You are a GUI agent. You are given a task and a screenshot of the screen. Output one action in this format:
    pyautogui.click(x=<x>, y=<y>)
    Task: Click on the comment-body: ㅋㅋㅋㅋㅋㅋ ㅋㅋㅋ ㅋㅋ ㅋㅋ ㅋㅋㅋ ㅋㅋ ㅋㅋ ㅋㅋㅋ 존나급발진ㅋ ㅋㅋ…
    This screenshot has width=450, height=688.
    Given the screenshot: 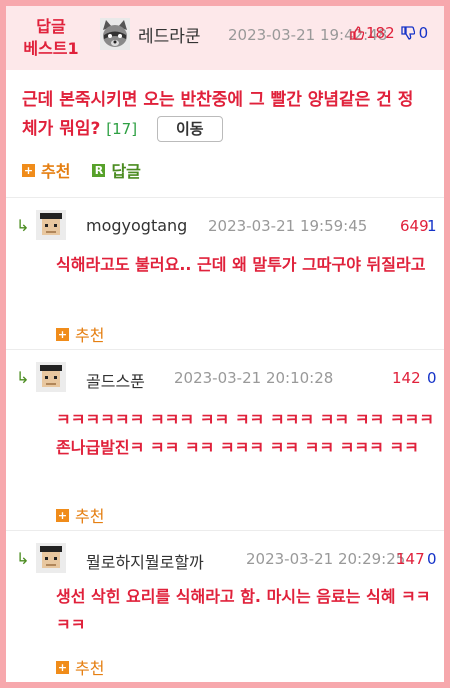 What is the action you would take?
    pyautogui.click(x=245, y=433)
    